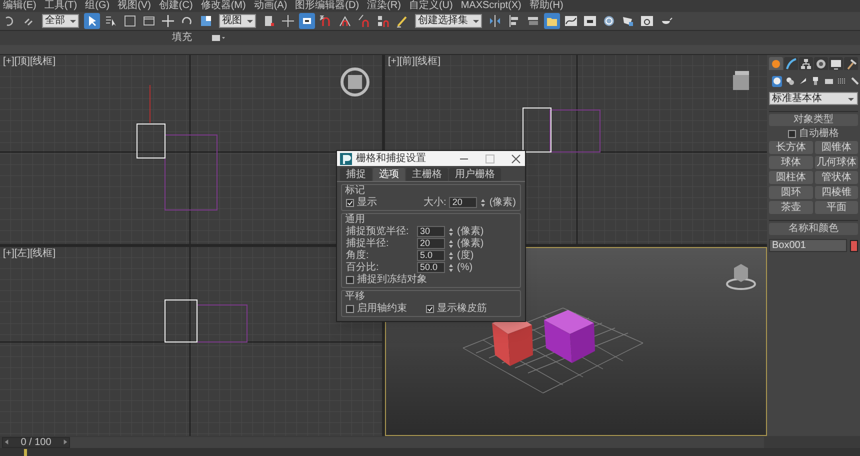 Image resolution: width=860 pixels, height=456 pixels. Describe the element at coordinates (389, 174) in the screenshot. I see `dialog-tab: 选项` at that location.